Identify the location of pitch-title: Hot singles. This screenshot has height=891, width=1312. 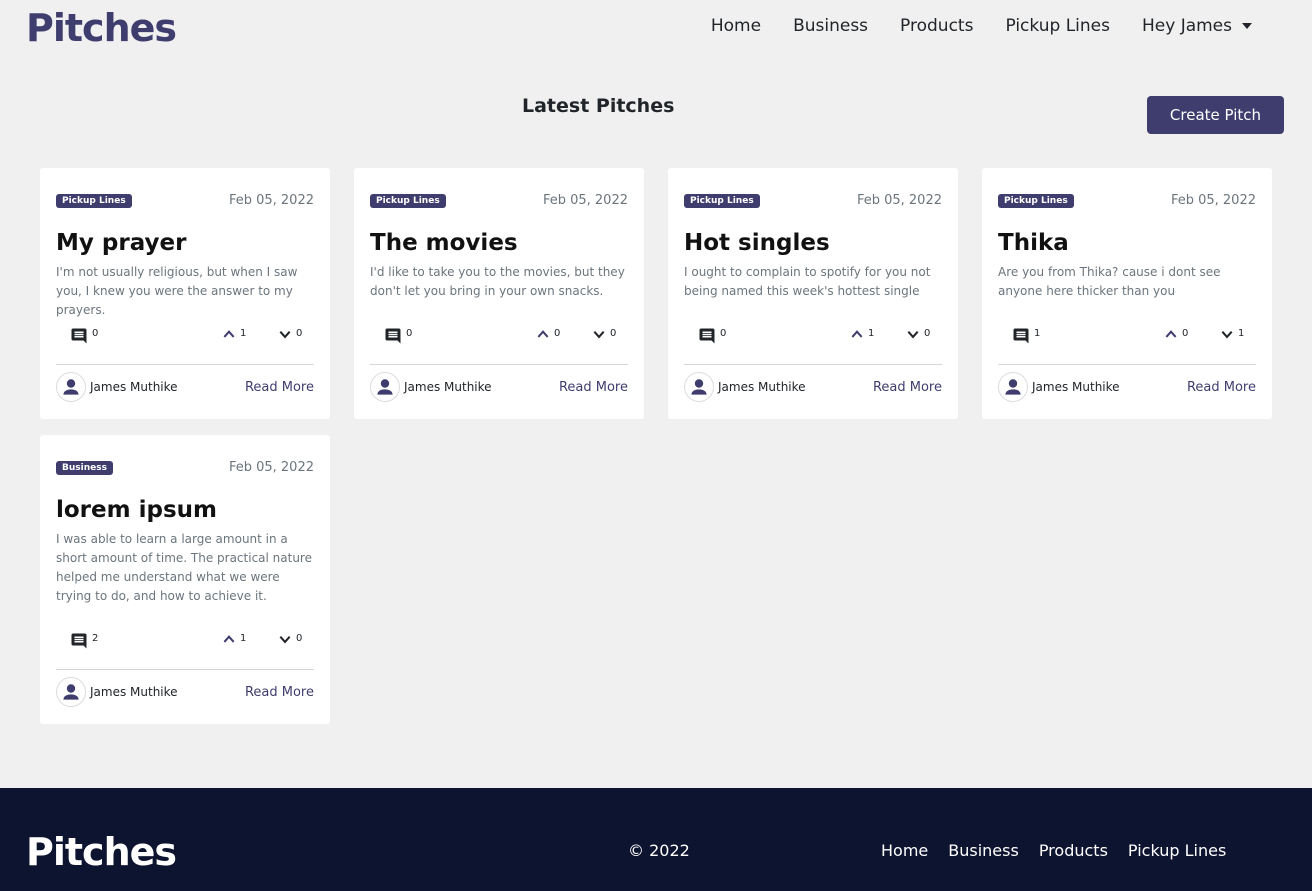
(757, 243).